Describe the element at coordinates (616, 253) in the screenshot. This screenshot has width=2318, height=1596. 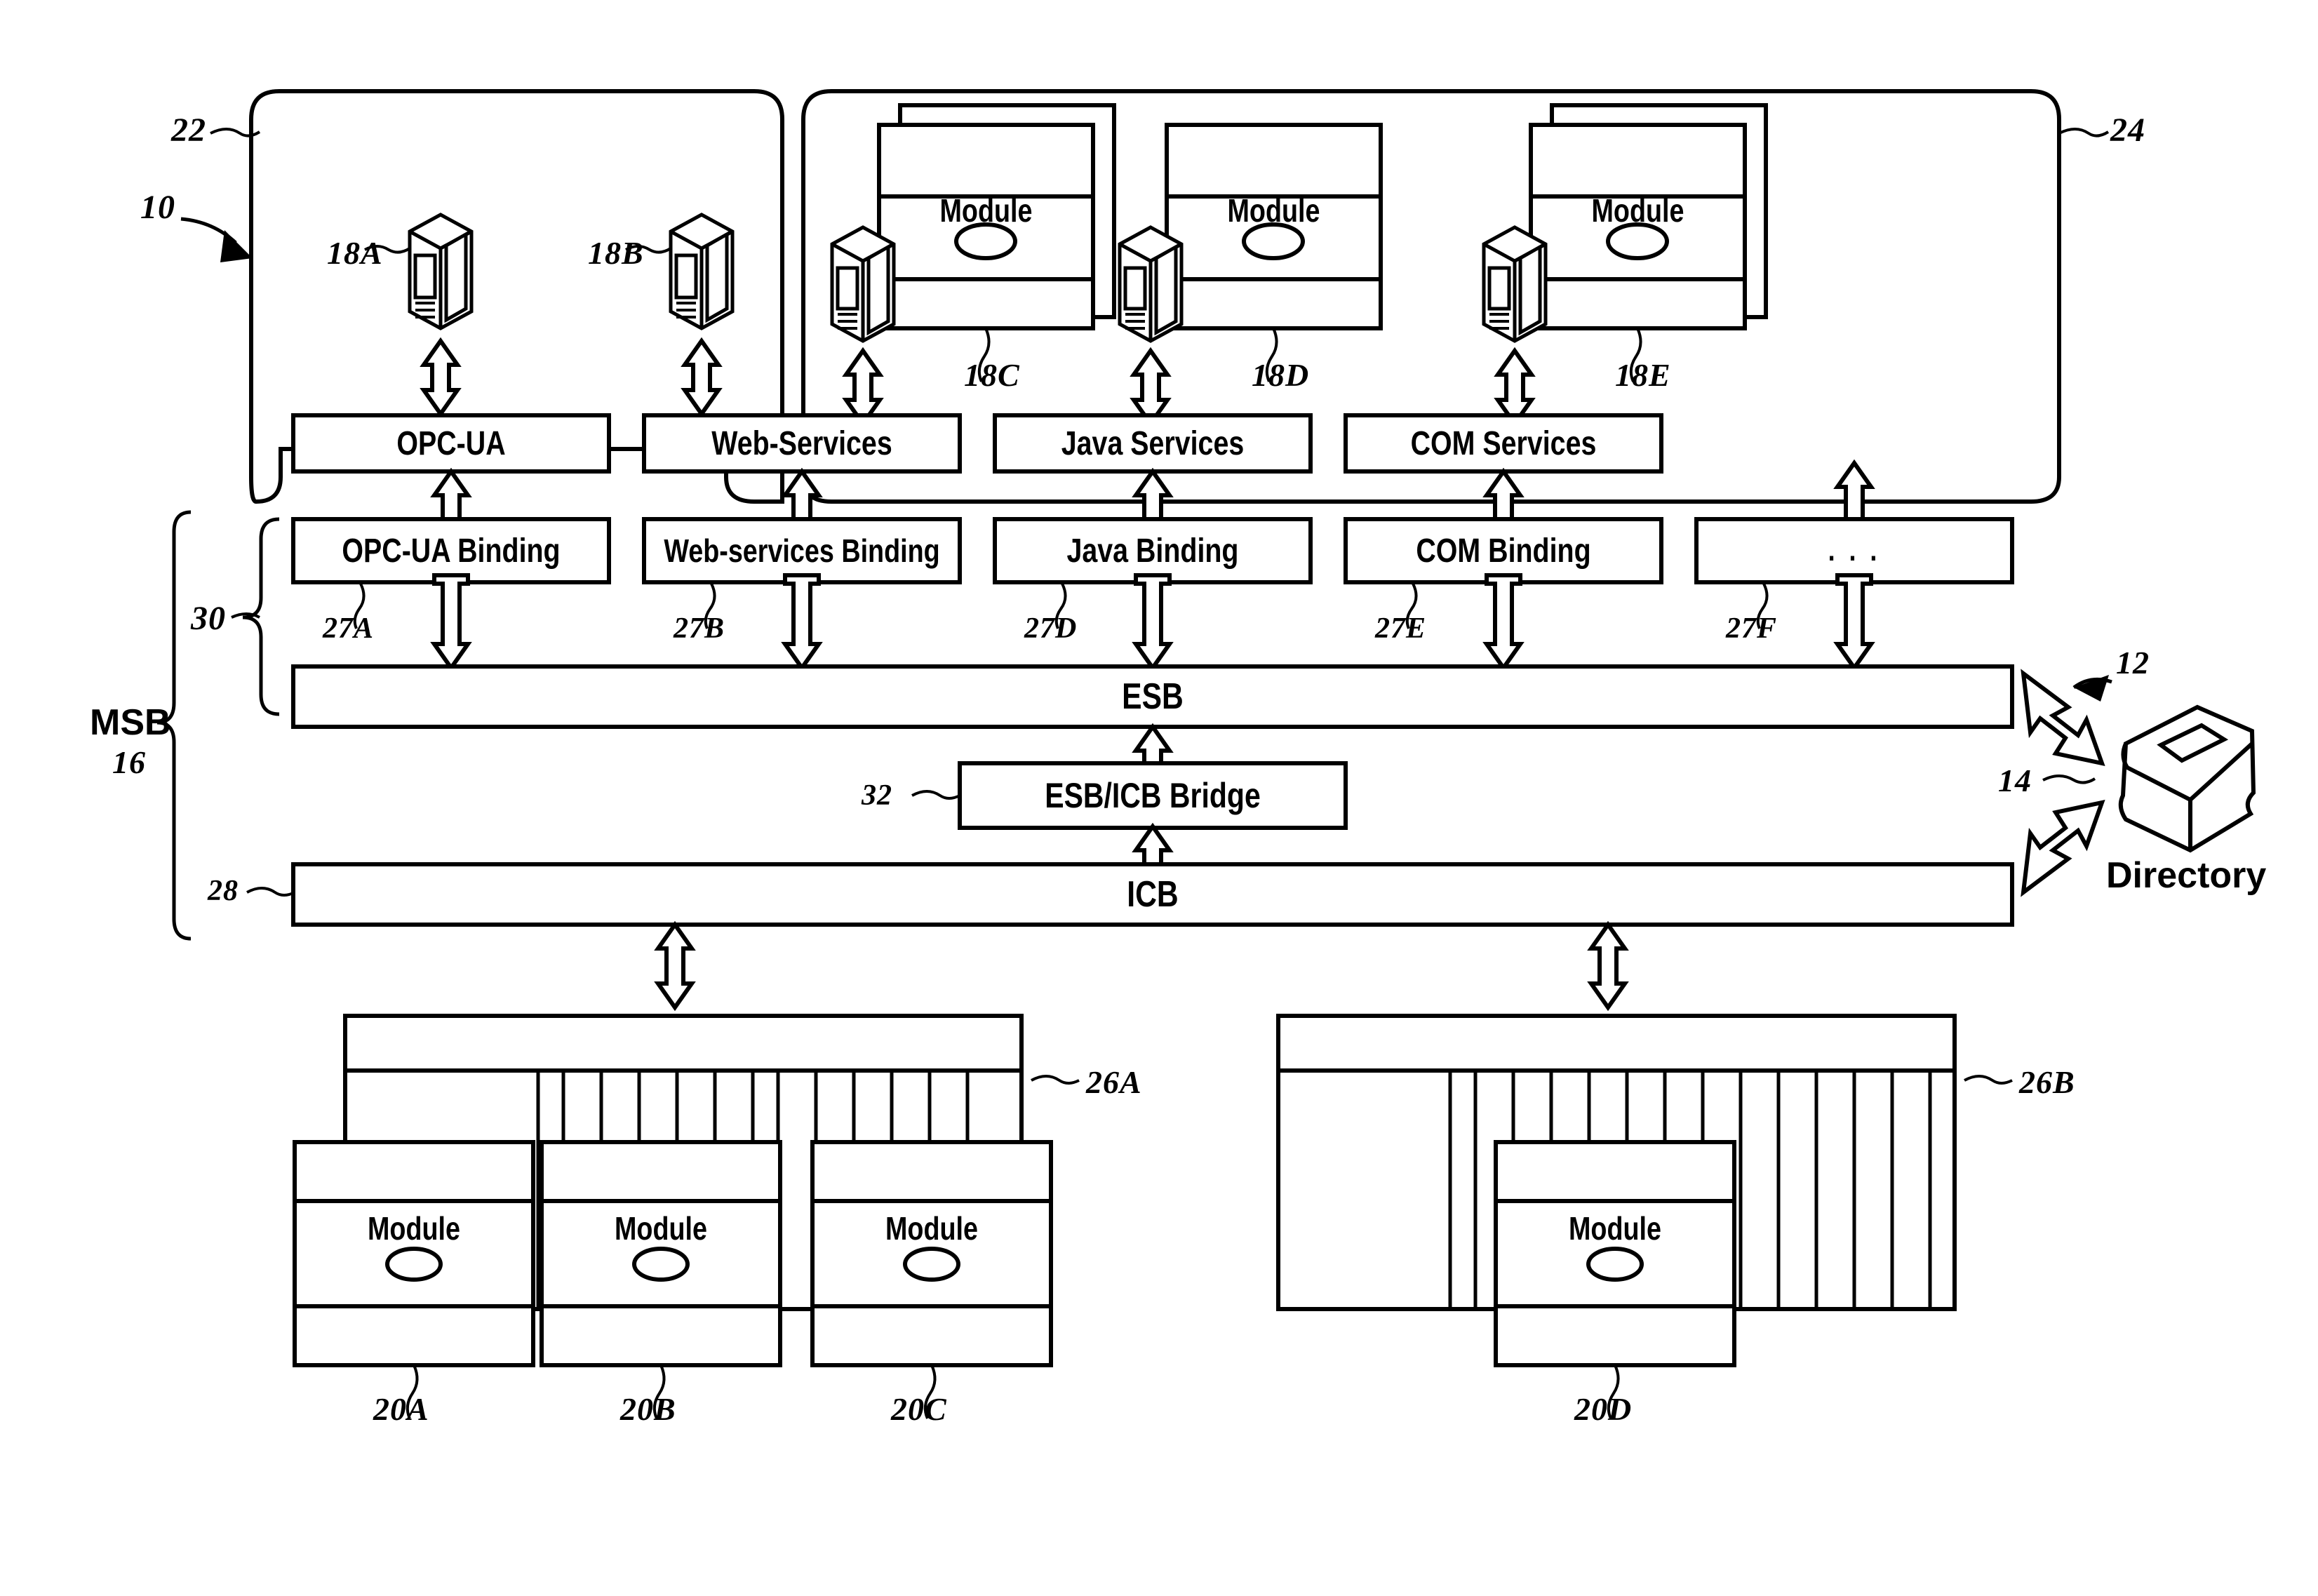
I see `ref-18b: 18B` at that location.